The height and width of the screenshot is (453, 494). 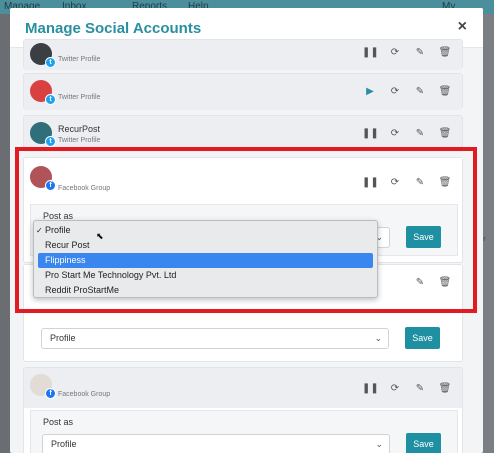 I want to click on option-label: Flippiness, so click(x=65, y=260).